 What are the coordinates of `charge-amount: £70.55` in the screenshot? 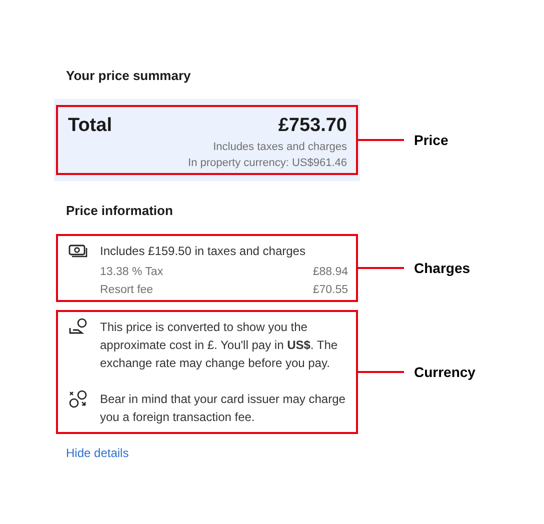 It's located at (330, 290).